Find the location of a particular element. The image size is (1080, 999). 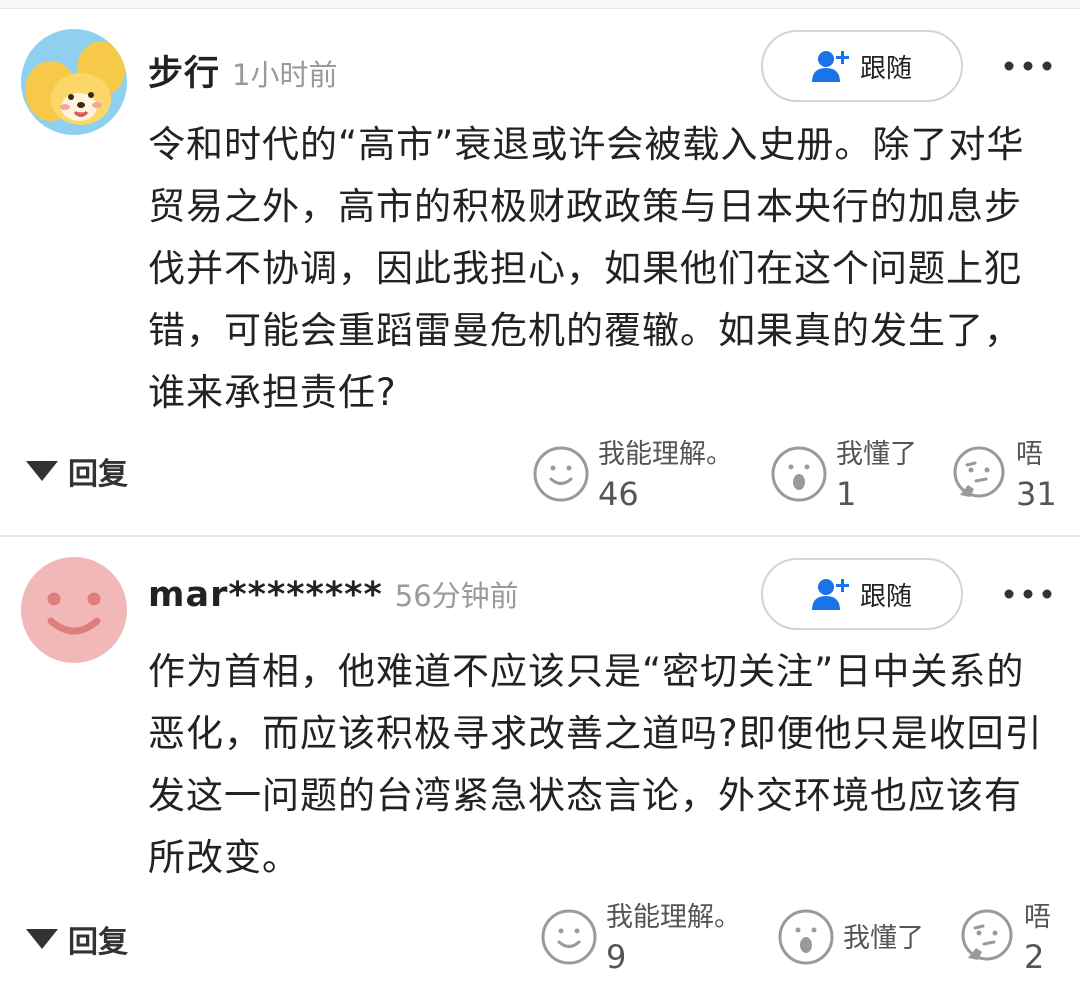

comment-header: 步行 1小时前 is located at coordinates (242, 70).